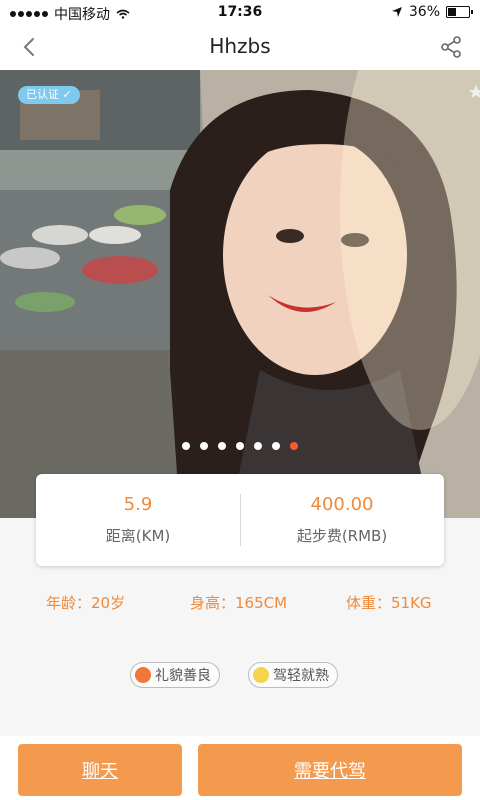 Image resolution: width=480 pixels, height=800 pixels. I want to click on battery-icon, so click(459, 12).